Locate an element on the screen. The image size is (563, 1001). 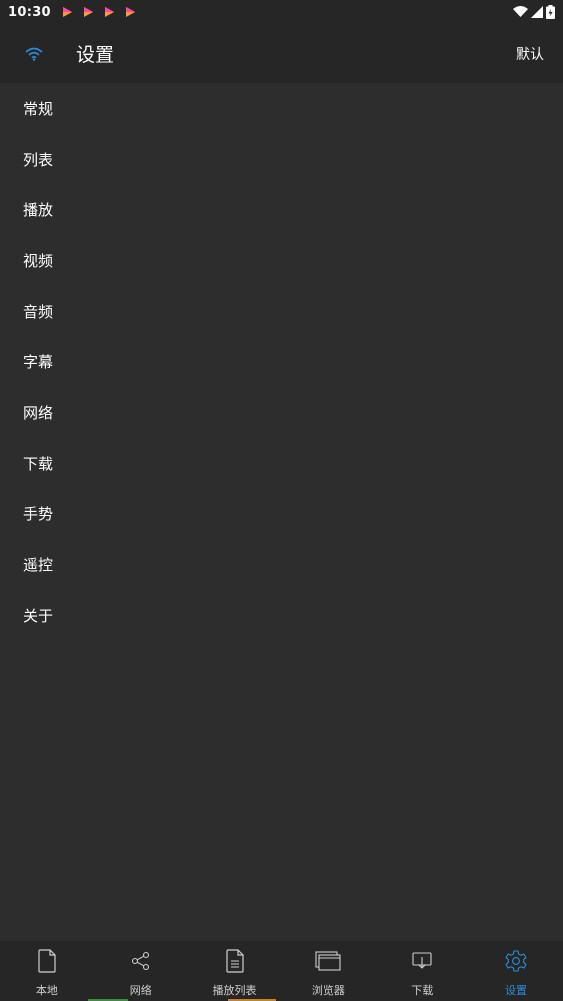
status-notifications is located at coordinates (98, 12).